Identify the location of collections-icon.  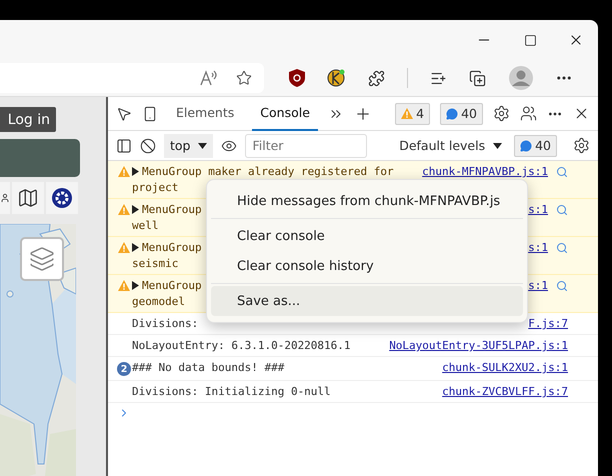
(477, 78).